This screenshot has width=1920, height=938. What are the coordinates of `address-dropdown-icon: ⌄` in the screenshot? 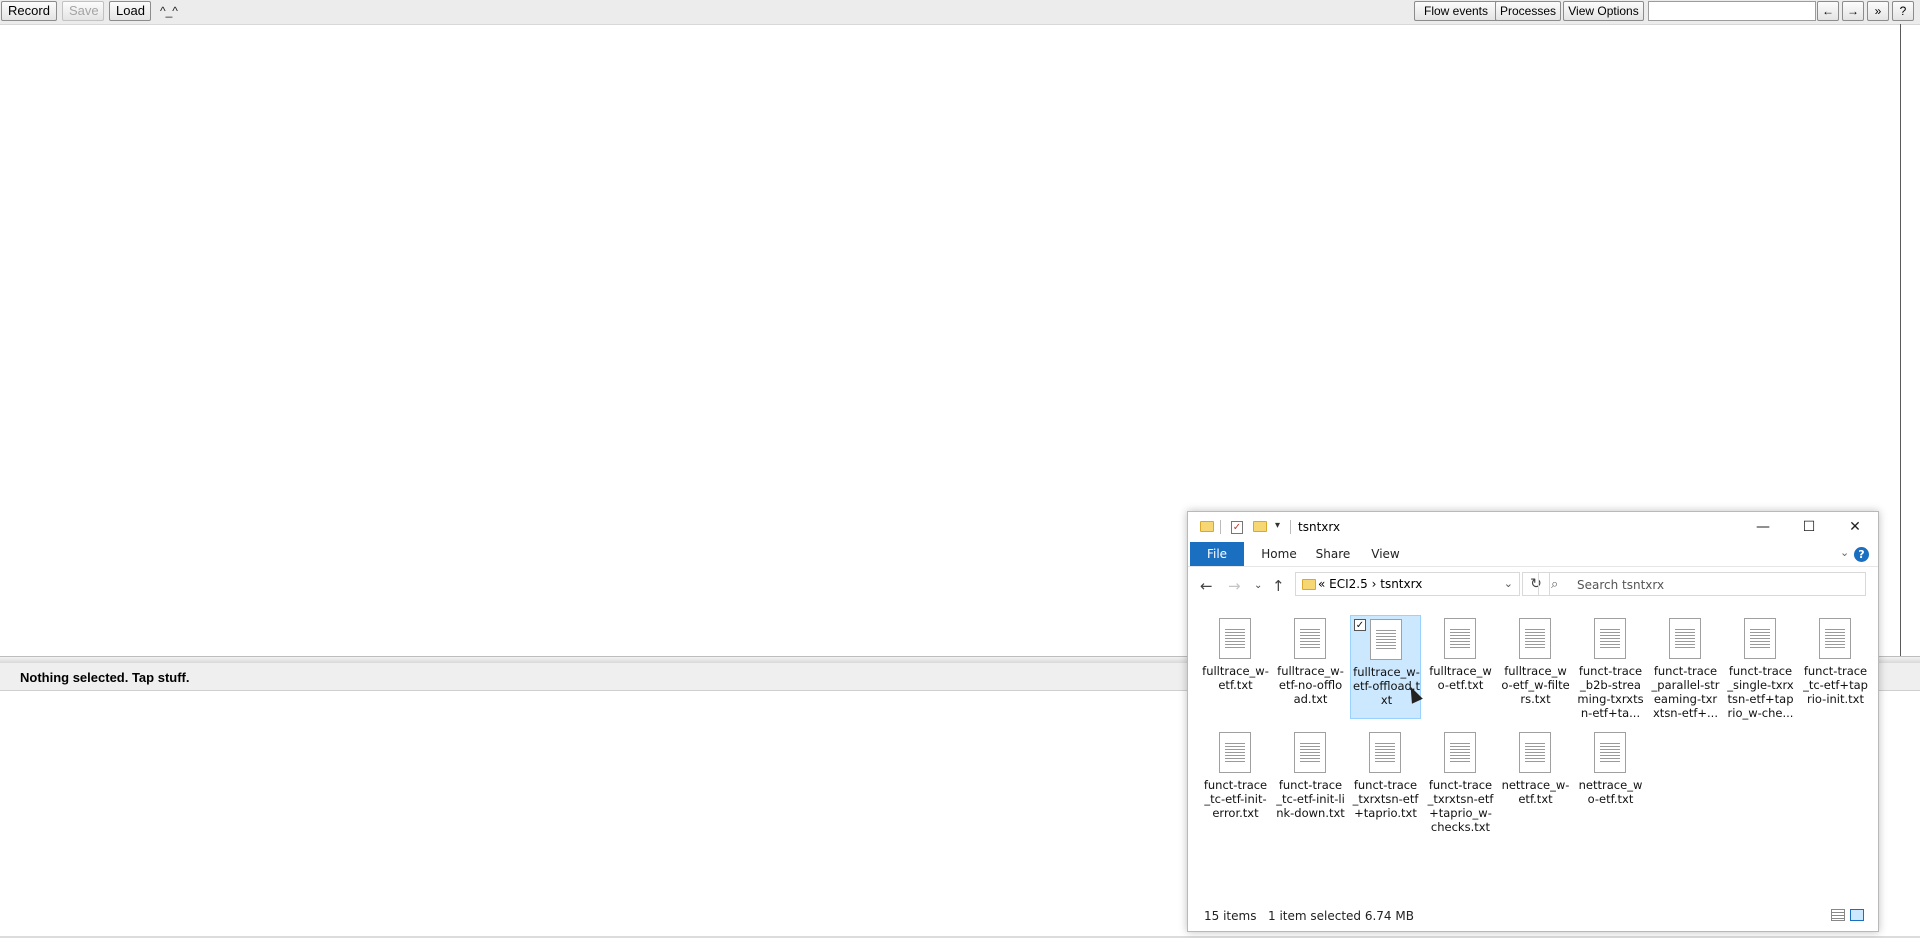 It's located at (1508, 583).